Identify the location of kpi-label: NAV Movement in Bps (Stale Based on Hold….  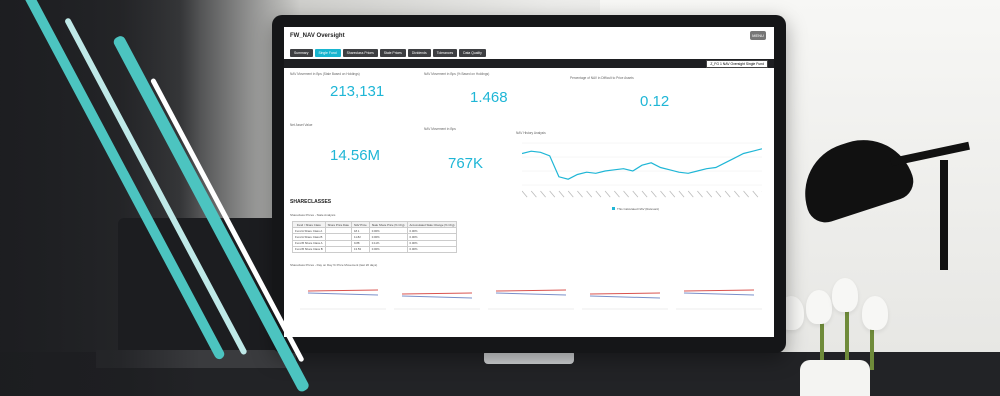
(325, 74).